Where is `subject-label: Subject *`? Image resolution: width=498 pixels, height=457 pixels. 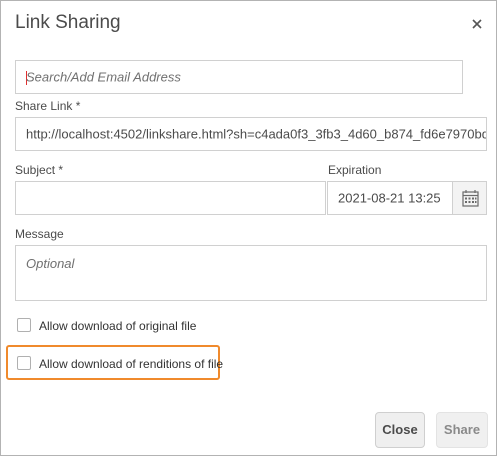
subject-label: Subject * is located at coordinates (39, 170).